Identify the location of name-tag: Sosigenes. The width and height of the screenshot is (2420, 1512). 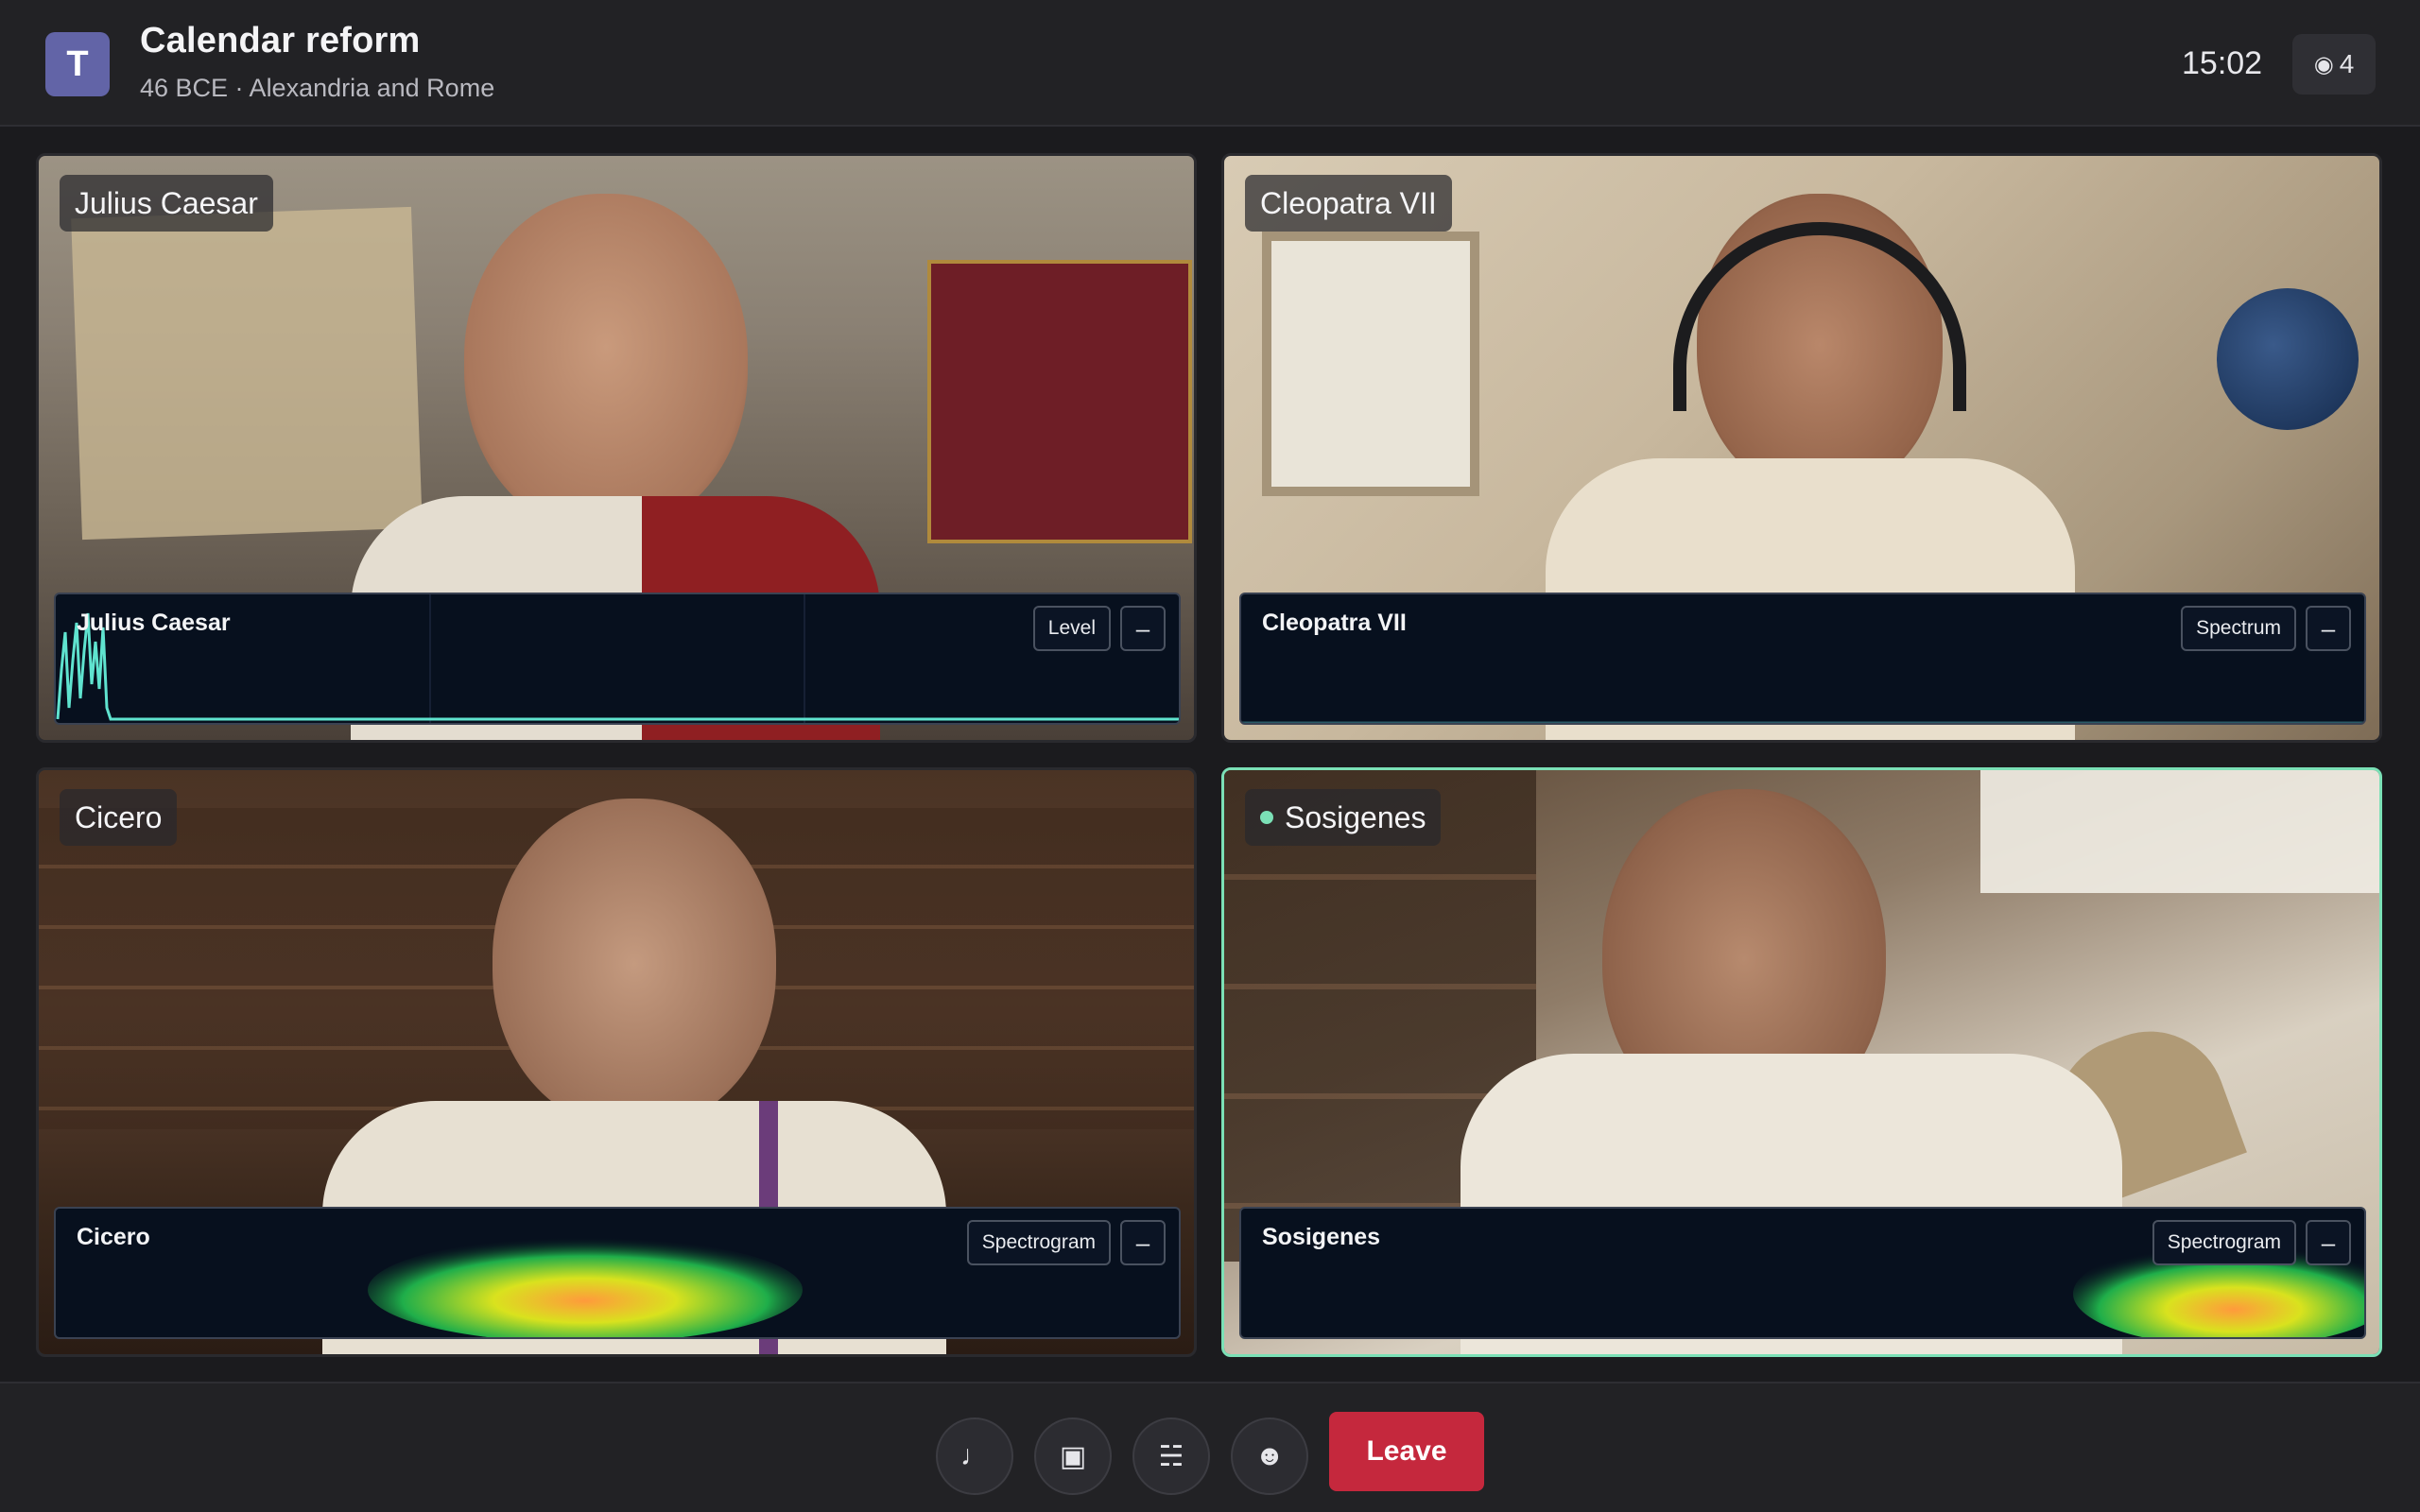
(1343, 817).